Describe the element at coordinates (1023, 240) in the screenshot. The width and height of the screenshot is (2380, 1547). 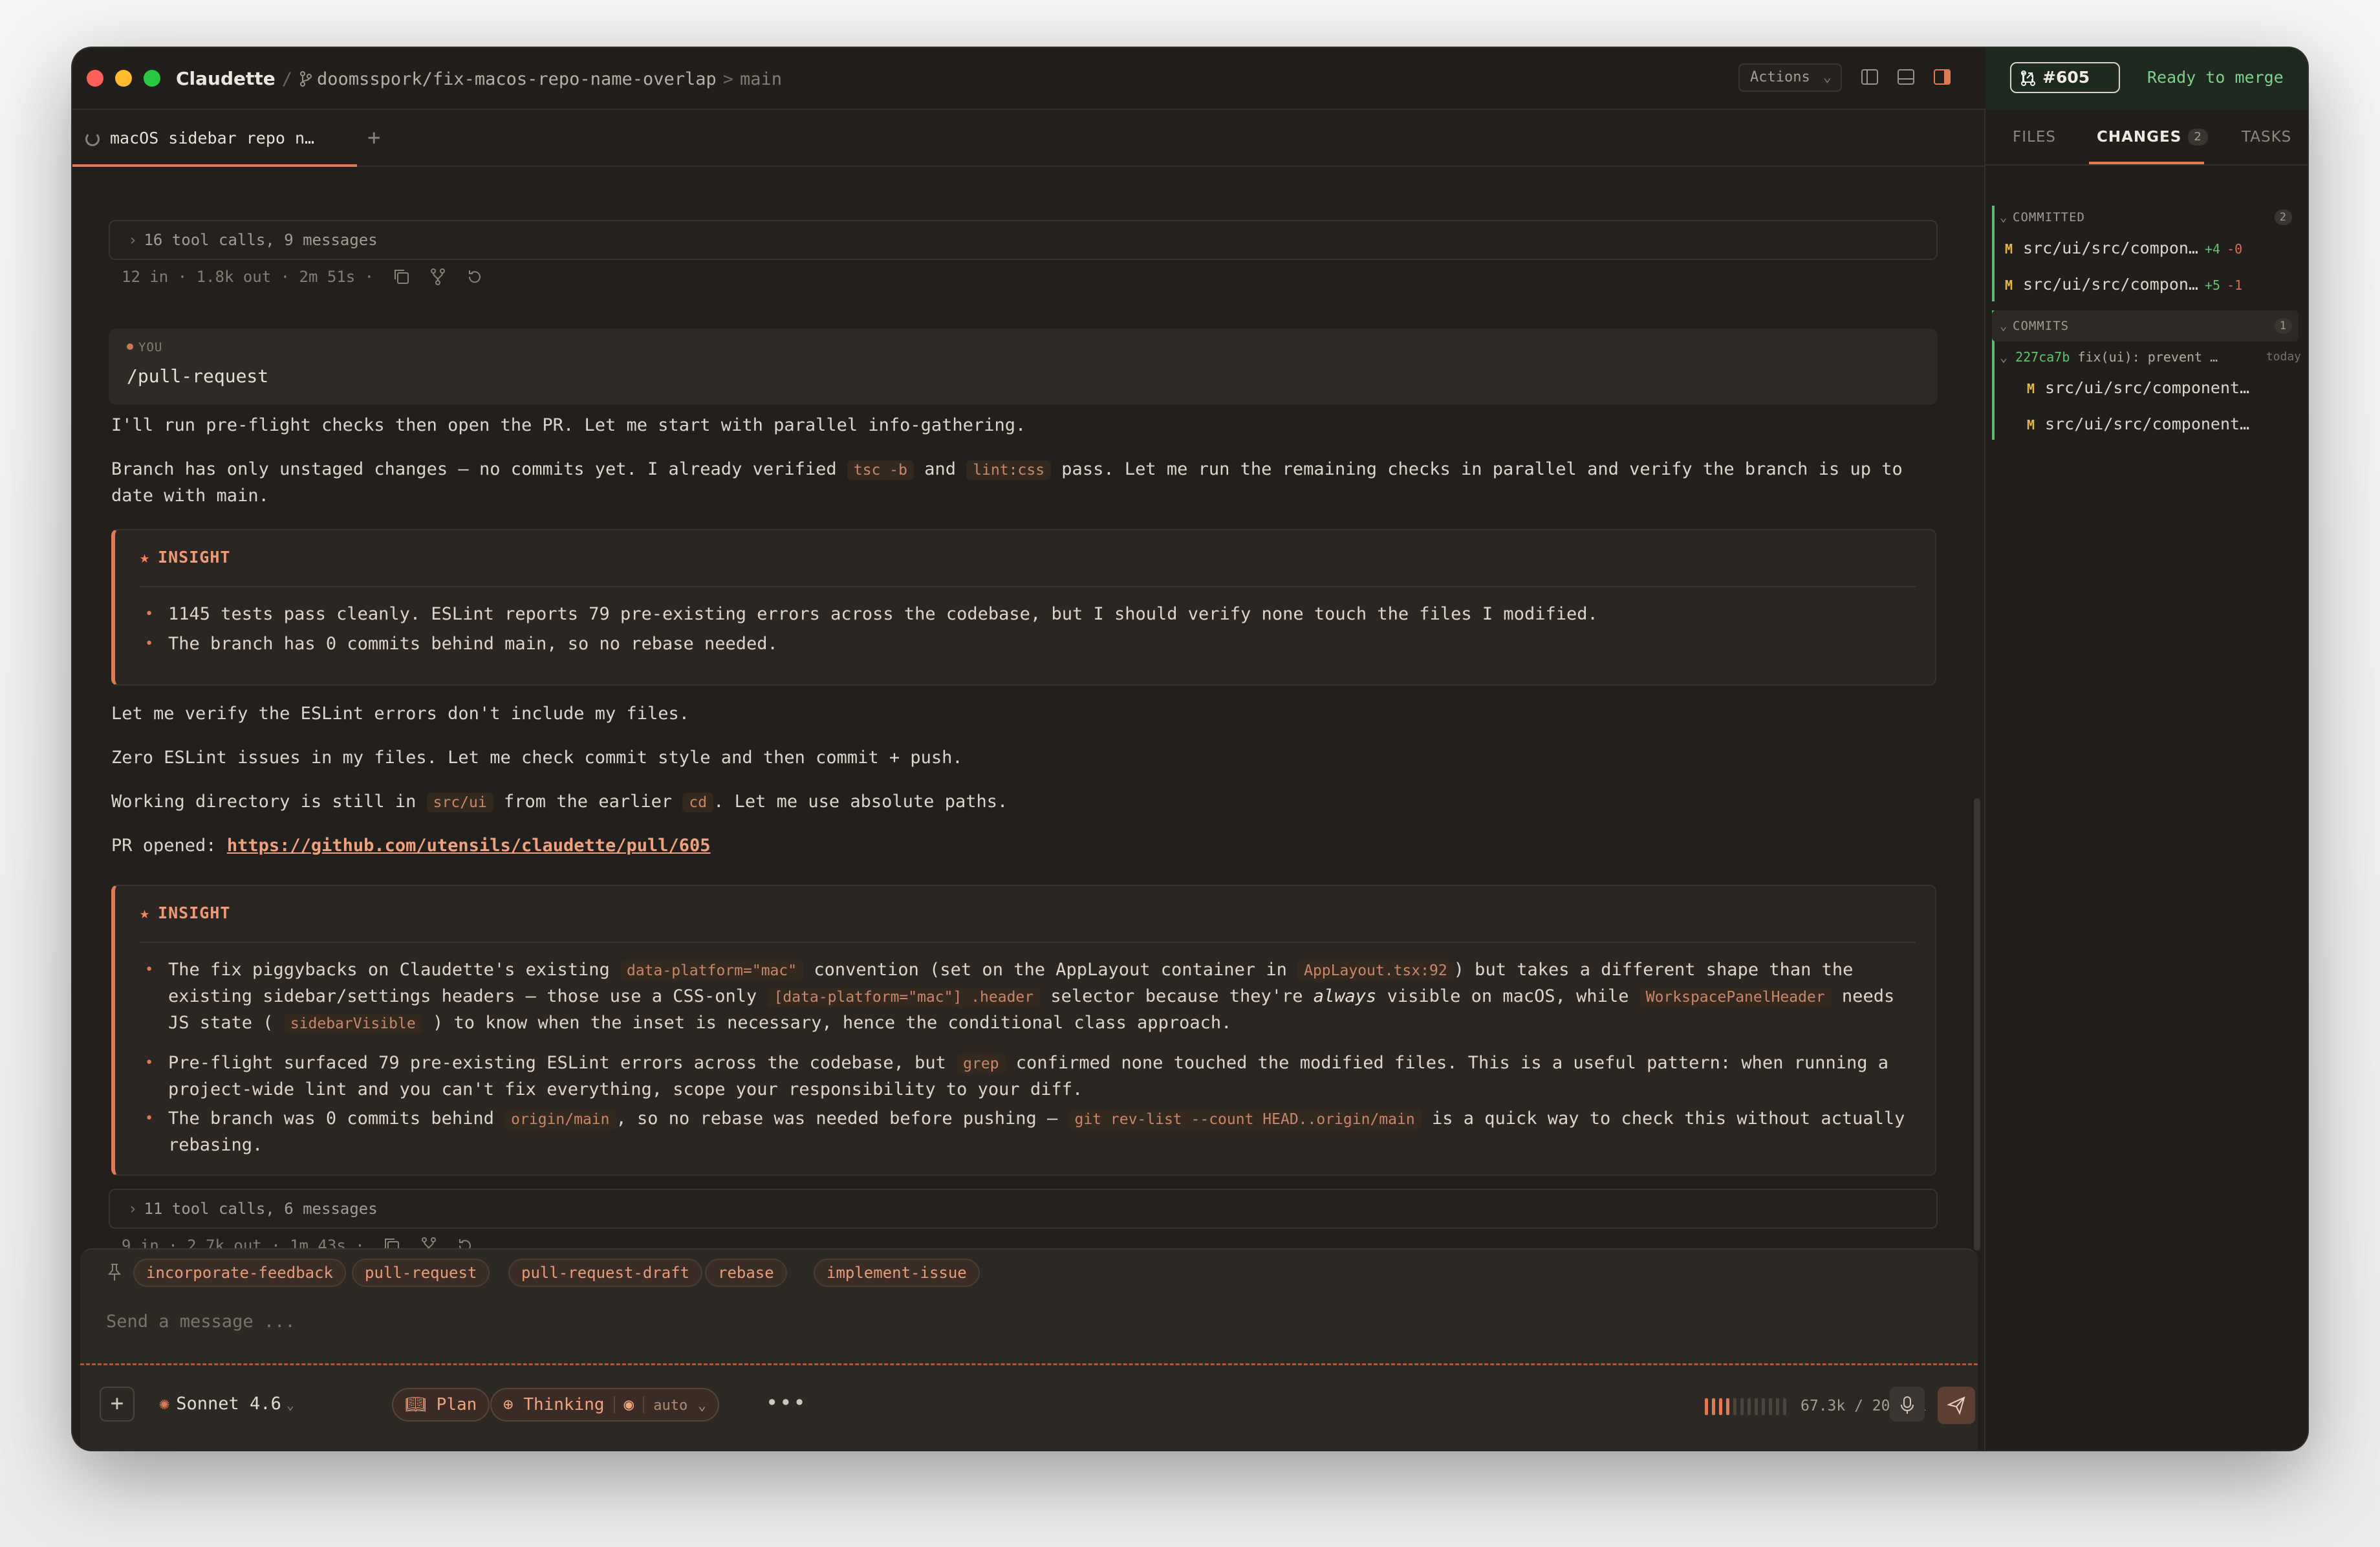
I see `tool-calls-summary: › 16 tool calls, 9 messages` at that location.